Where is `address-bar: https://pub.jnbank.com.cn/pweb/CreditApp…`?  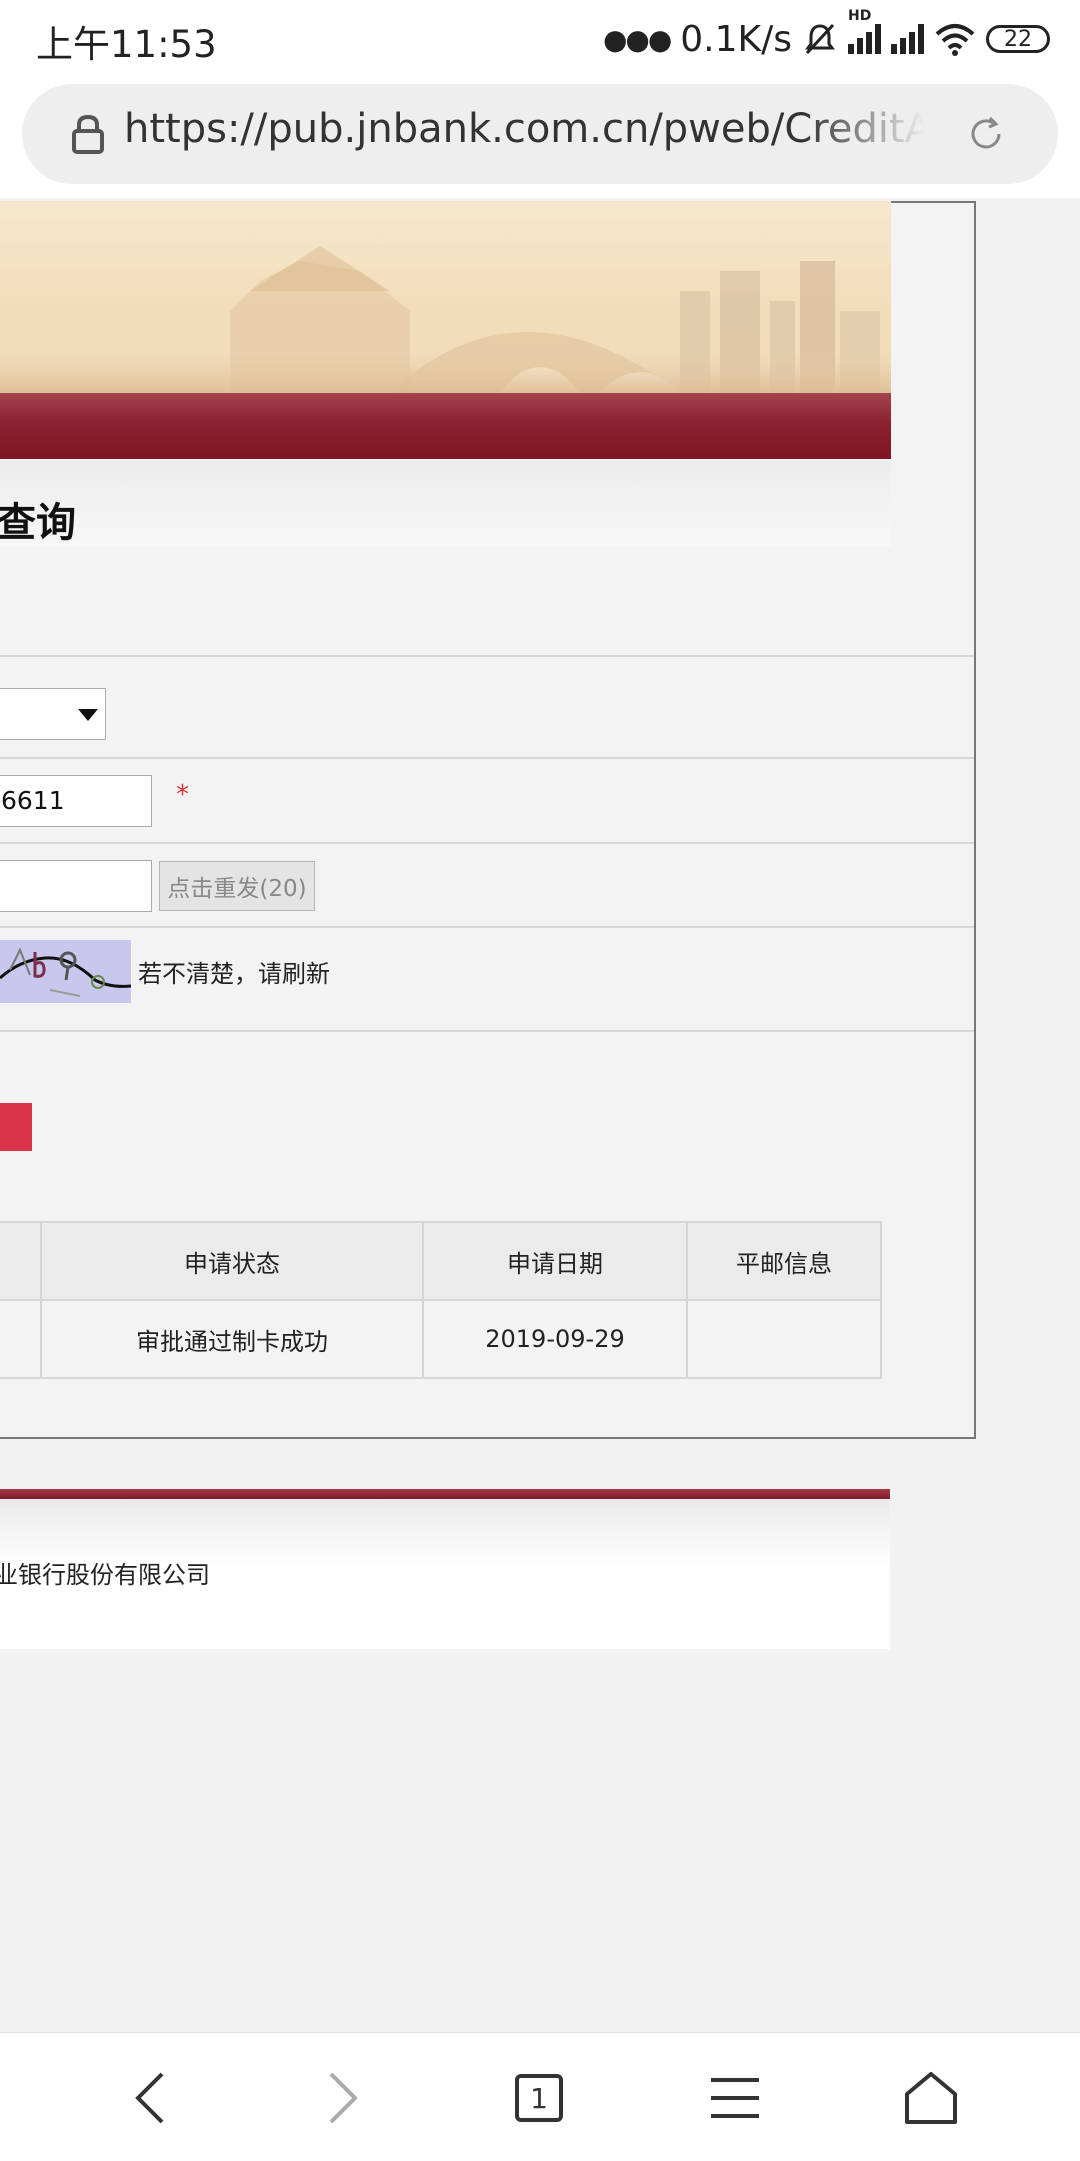 address-bar: https://pub.jnbank.com.cn/pweb/CreditApp… is located at coordinates (540, 134).